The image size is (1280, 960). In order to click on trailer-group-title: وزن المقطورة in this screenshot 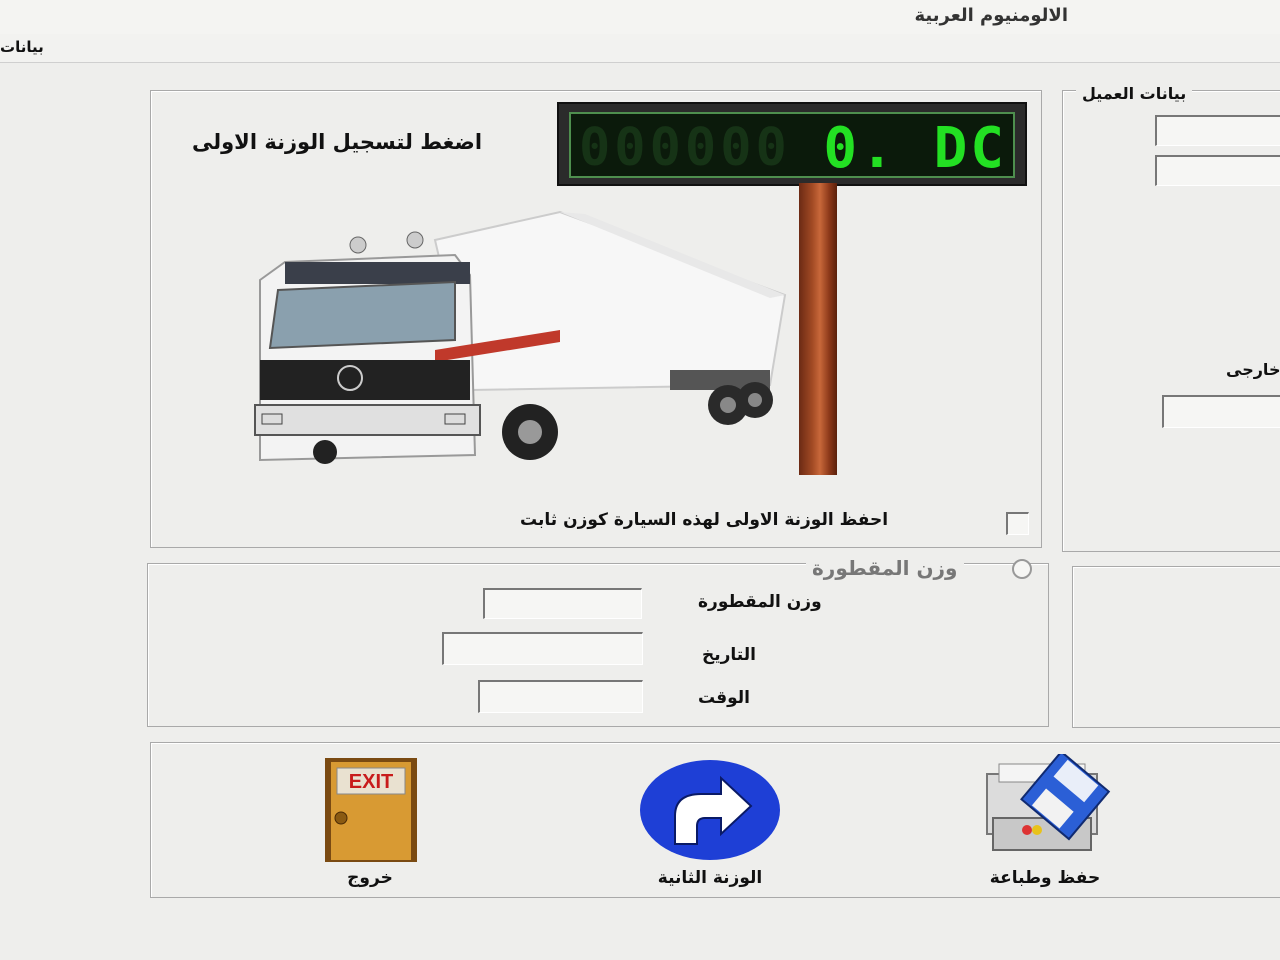, I will do `click(885, 568)`.